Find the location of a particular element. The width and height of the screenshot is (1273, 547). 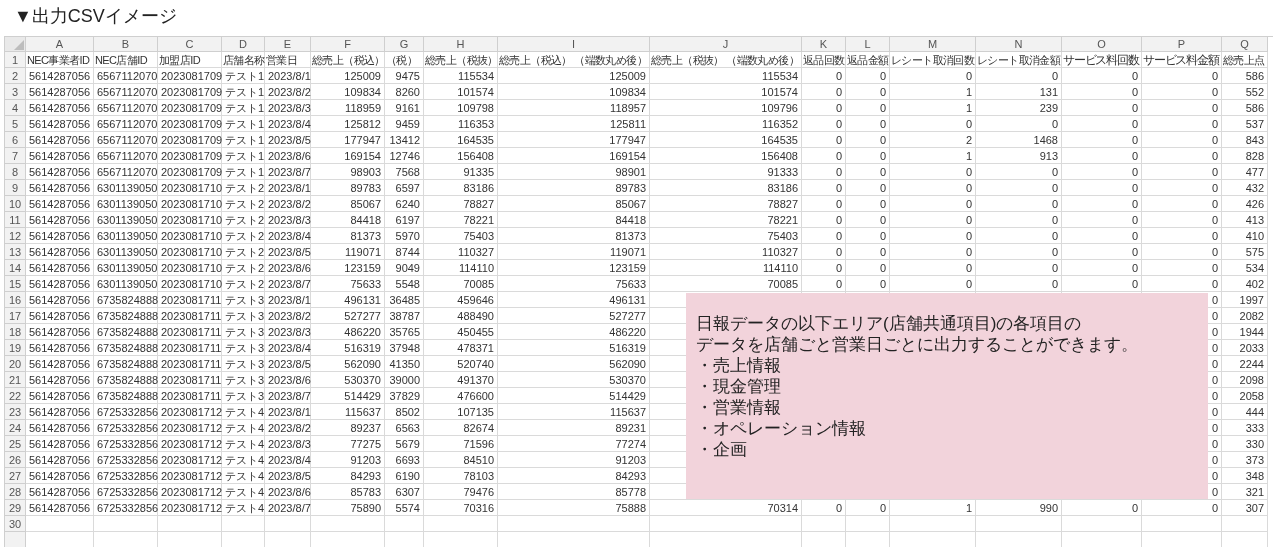

table-cell: 115534 is located at coordinates (726, 76).